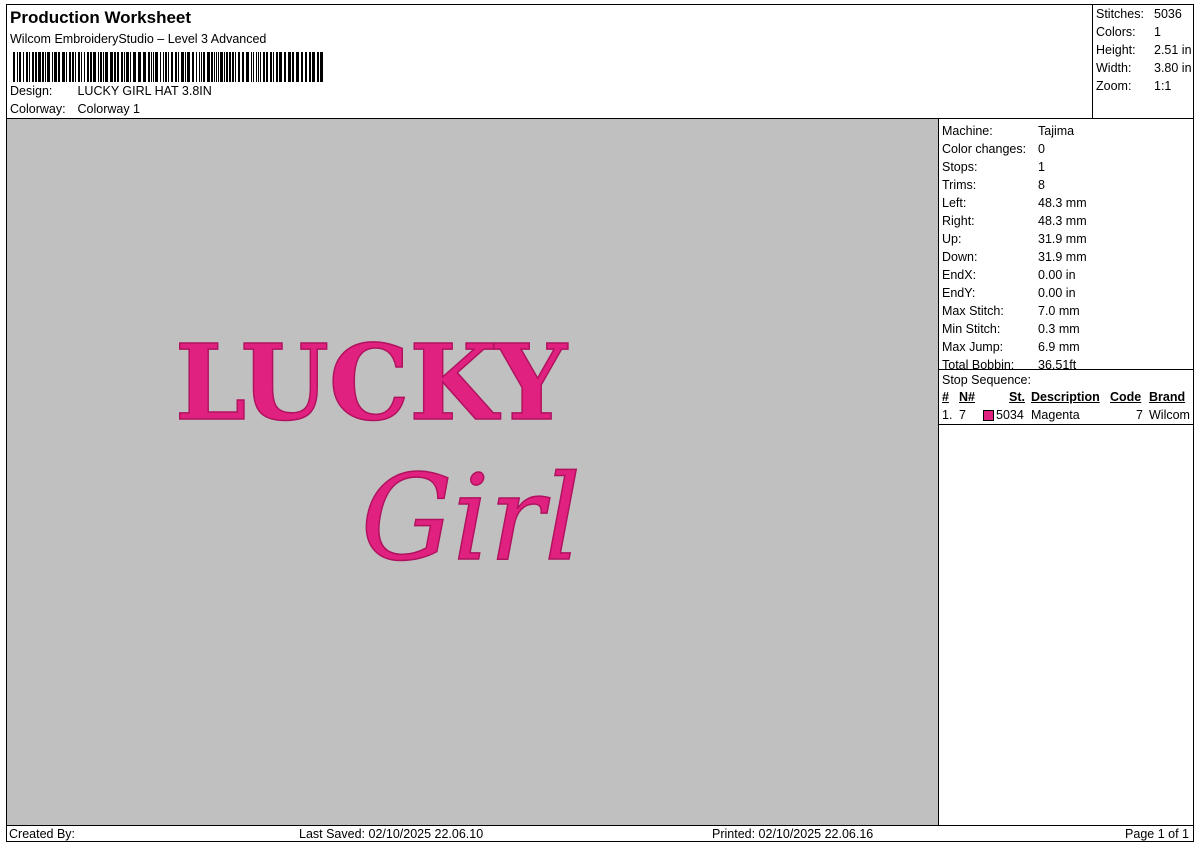  I want to click on stat-label: Zoom:, so click(1114, 86).